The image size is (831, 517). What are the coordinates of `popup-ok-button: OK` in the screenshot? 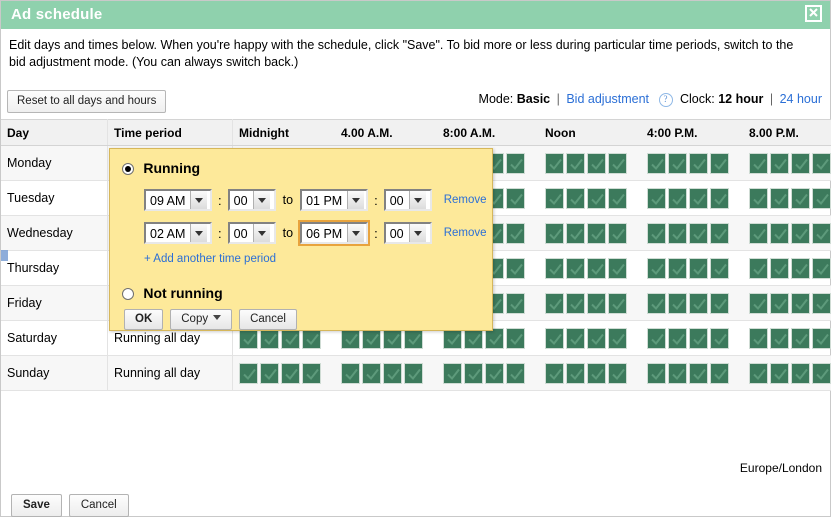 It's located at (144, 319).